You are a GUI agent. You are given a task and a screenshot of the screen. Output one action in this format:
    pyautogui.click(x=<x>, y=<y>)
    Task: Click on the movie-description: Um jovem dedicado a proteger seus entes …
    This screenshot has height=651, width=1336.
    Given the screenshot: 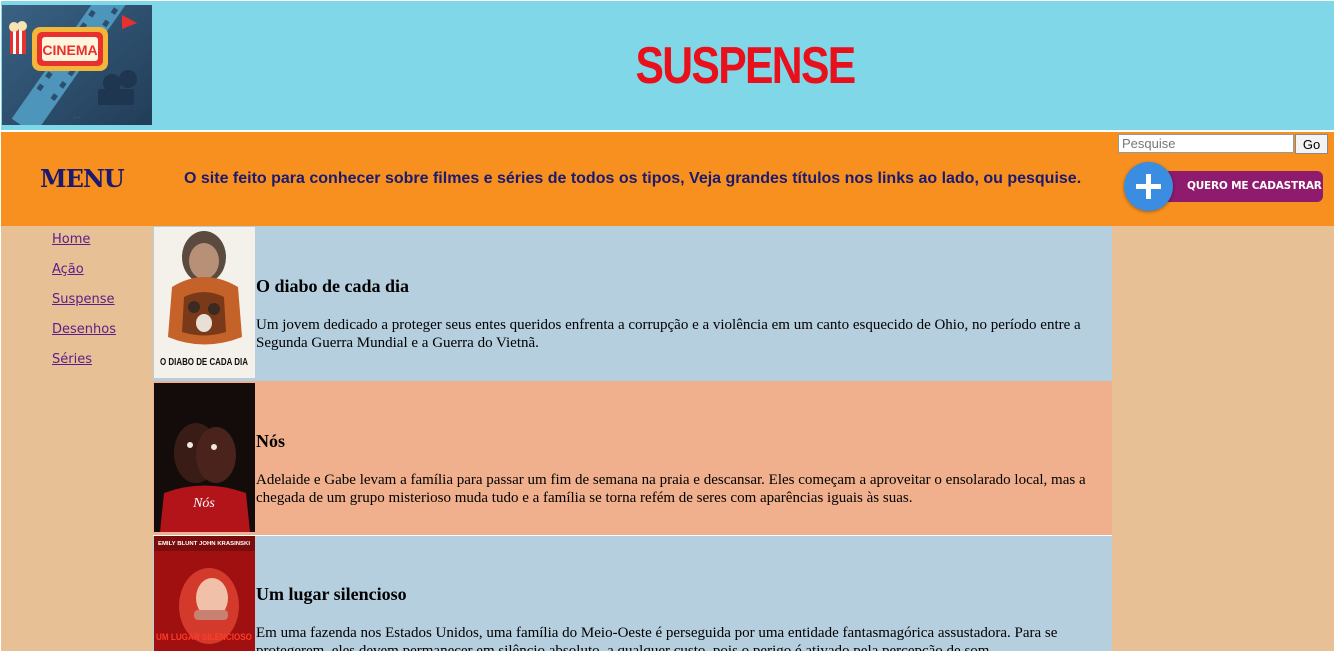 What is the action you would take?
    pyautogui.click(x=668, y=334)
    